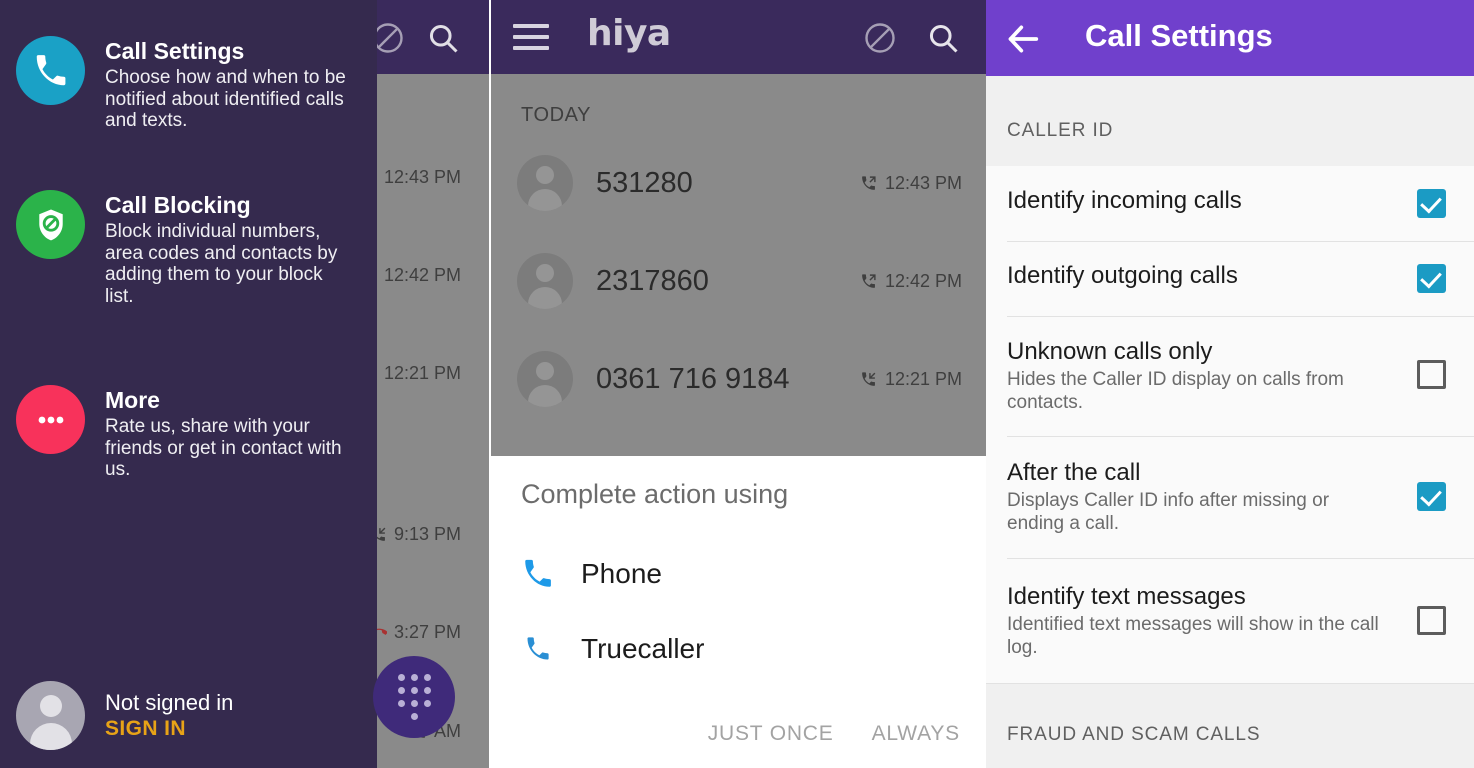  I want to click on time-label: 12:21 PM, so click(422, 373).